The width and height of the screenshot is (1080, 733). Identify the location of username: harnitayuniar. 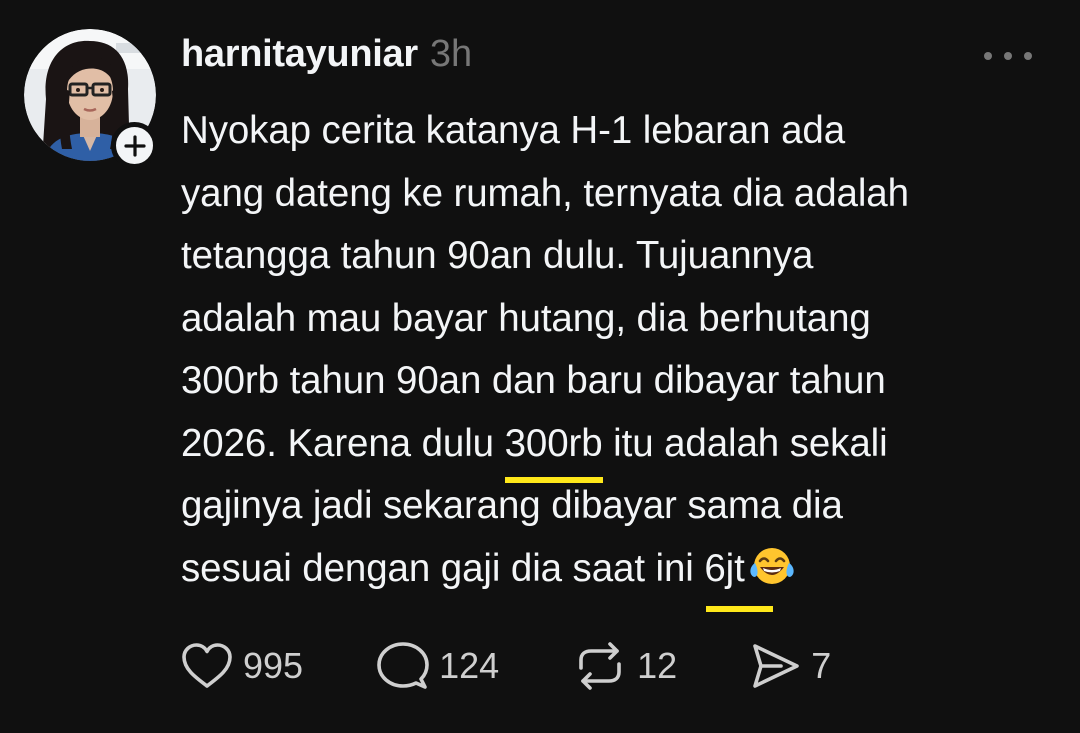
(299, 54).